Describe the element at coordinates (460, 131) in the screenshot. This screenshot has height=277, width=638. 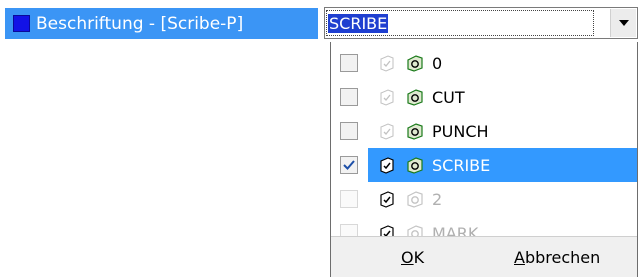
I see `layer-name: PUNCH` at that location.